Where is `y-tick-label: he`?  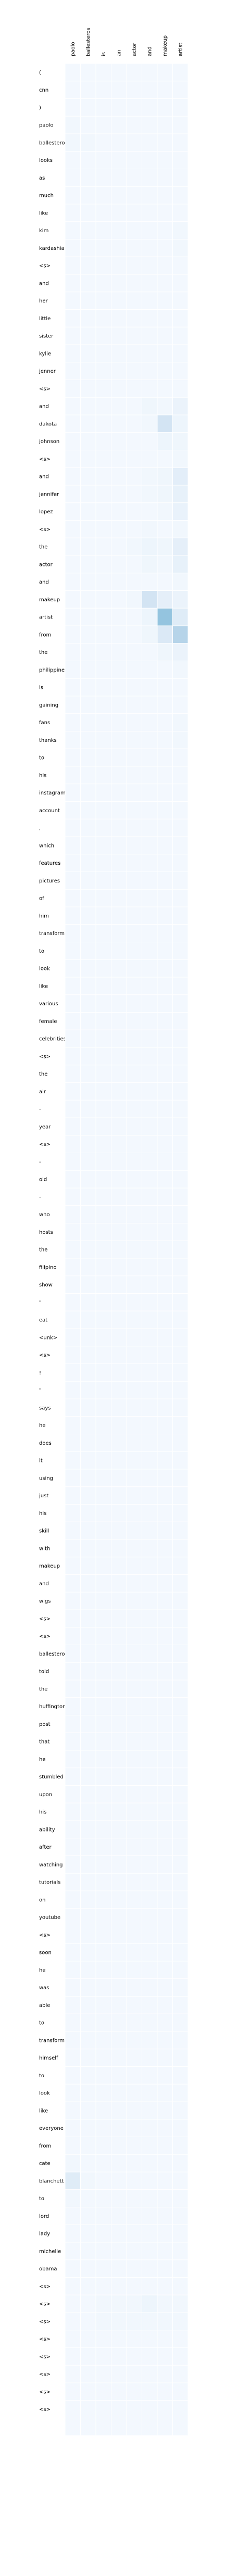 y-tick-label: he is located at coordinates (42, 1426).